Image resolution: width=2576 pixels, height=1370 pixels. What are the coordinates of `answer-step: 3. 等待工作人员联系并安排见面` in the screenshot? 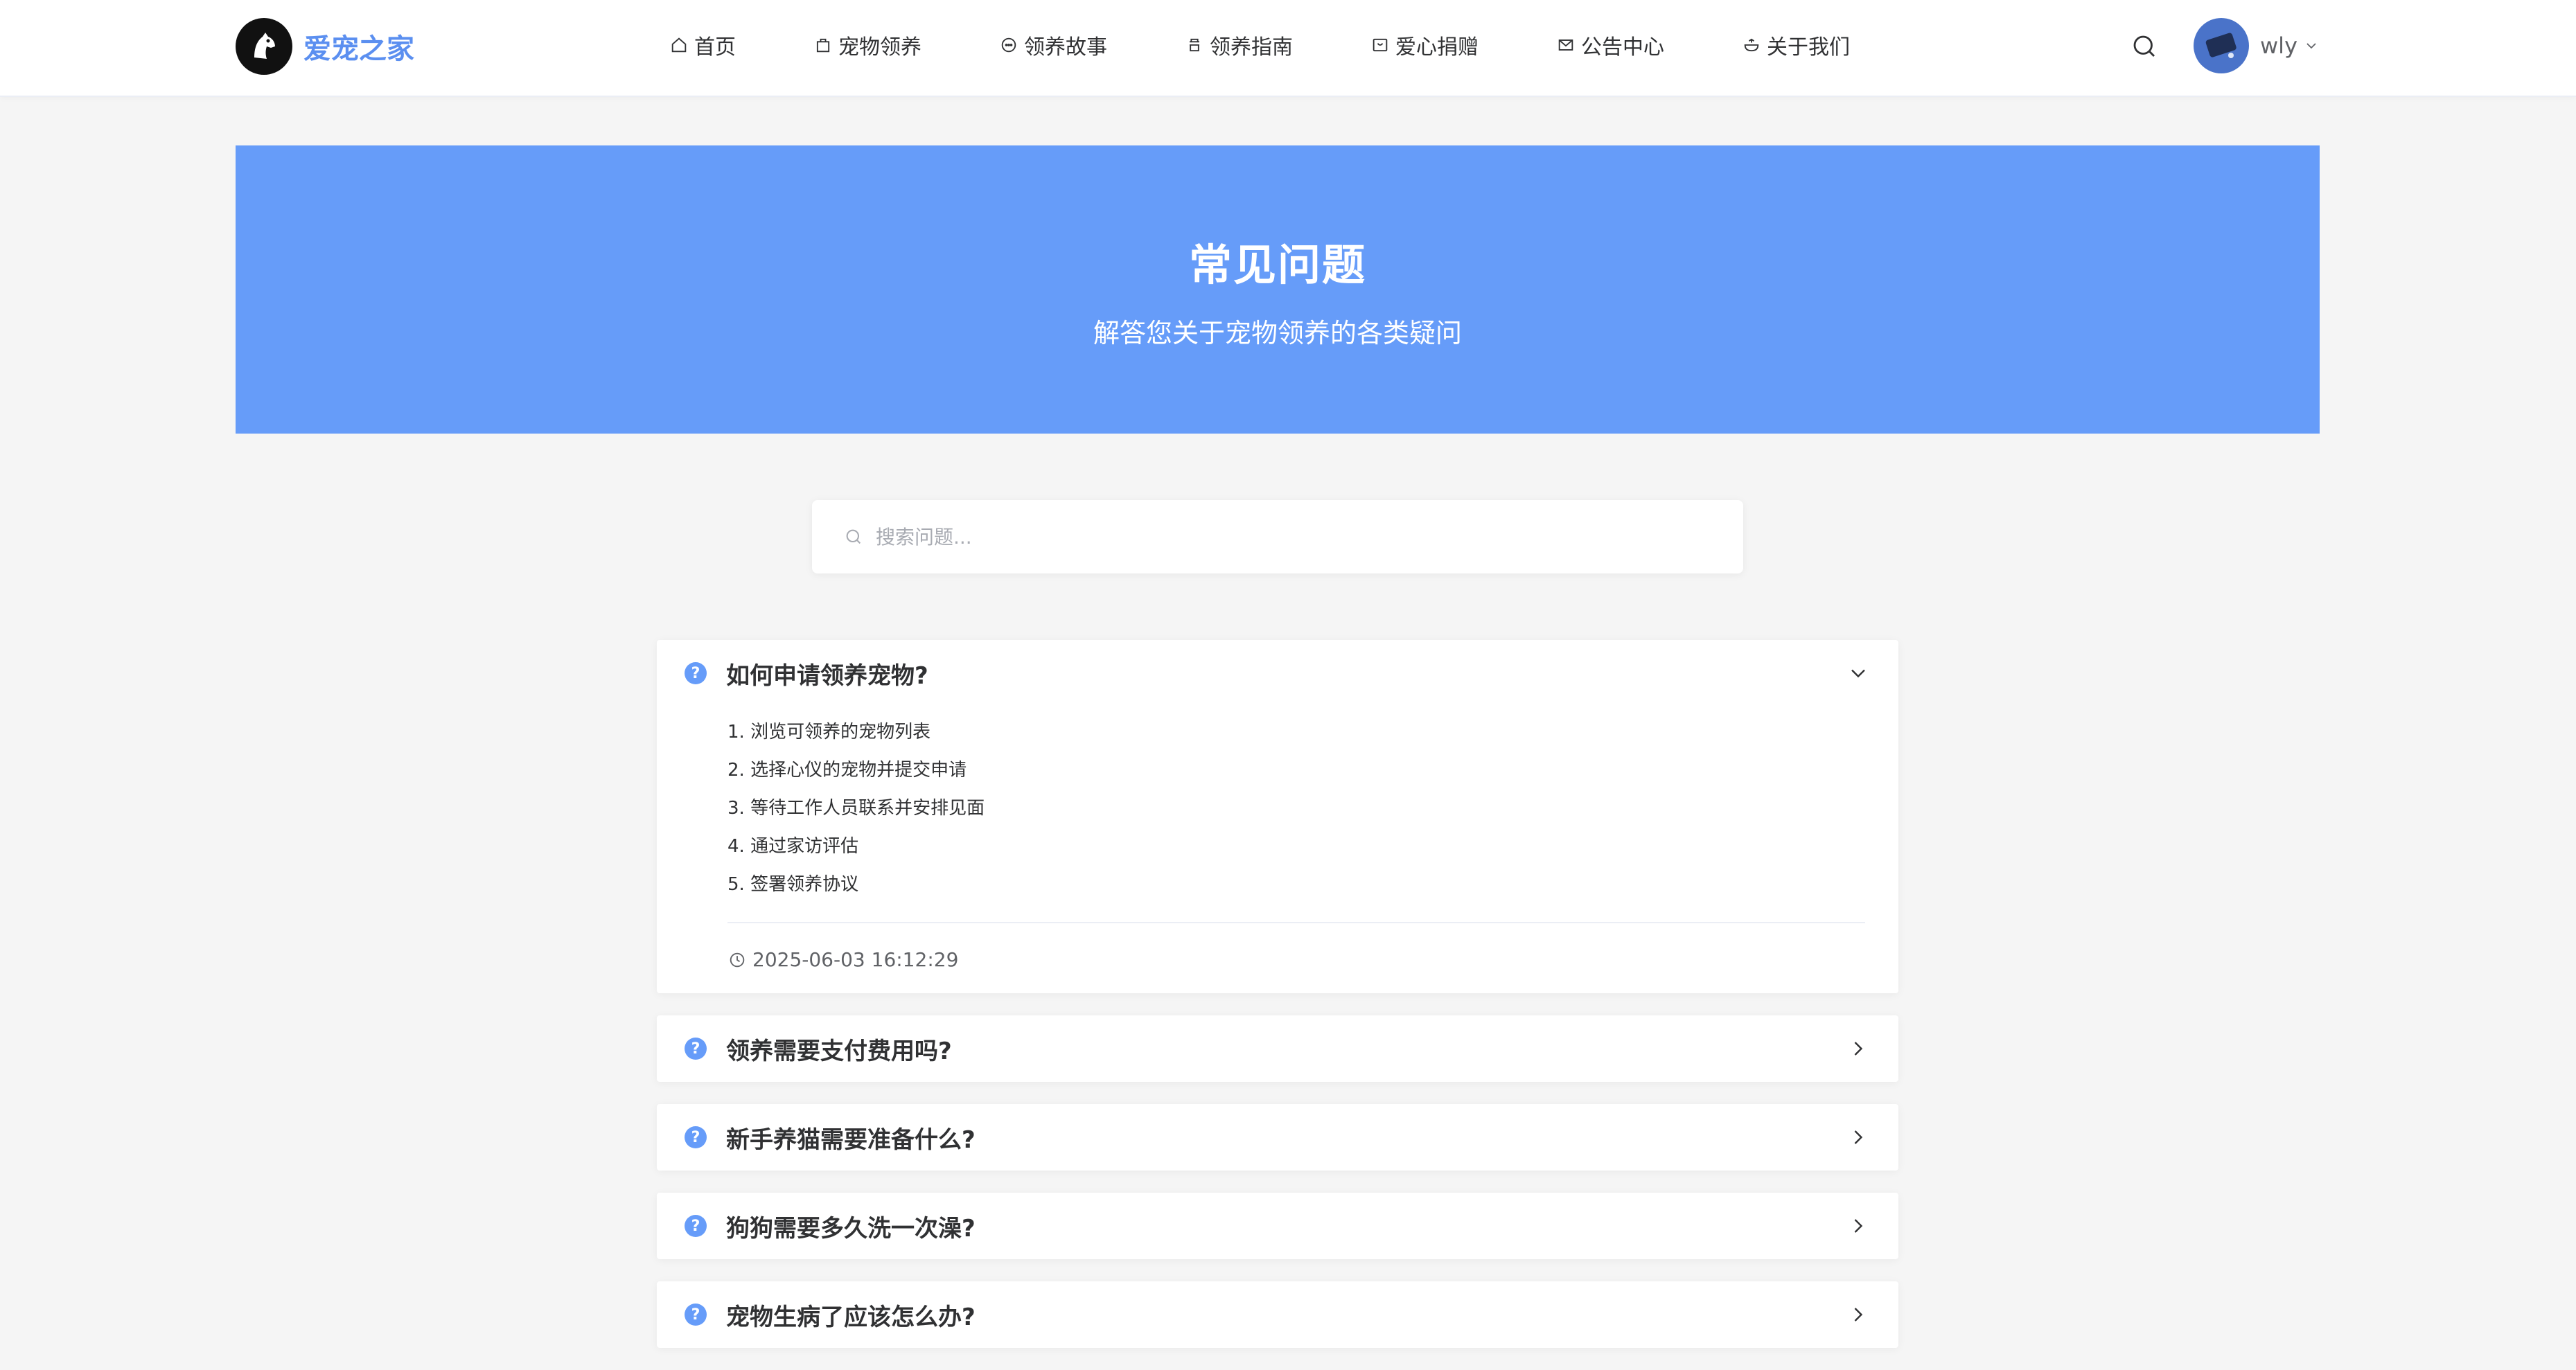 It's located at (856, 808).